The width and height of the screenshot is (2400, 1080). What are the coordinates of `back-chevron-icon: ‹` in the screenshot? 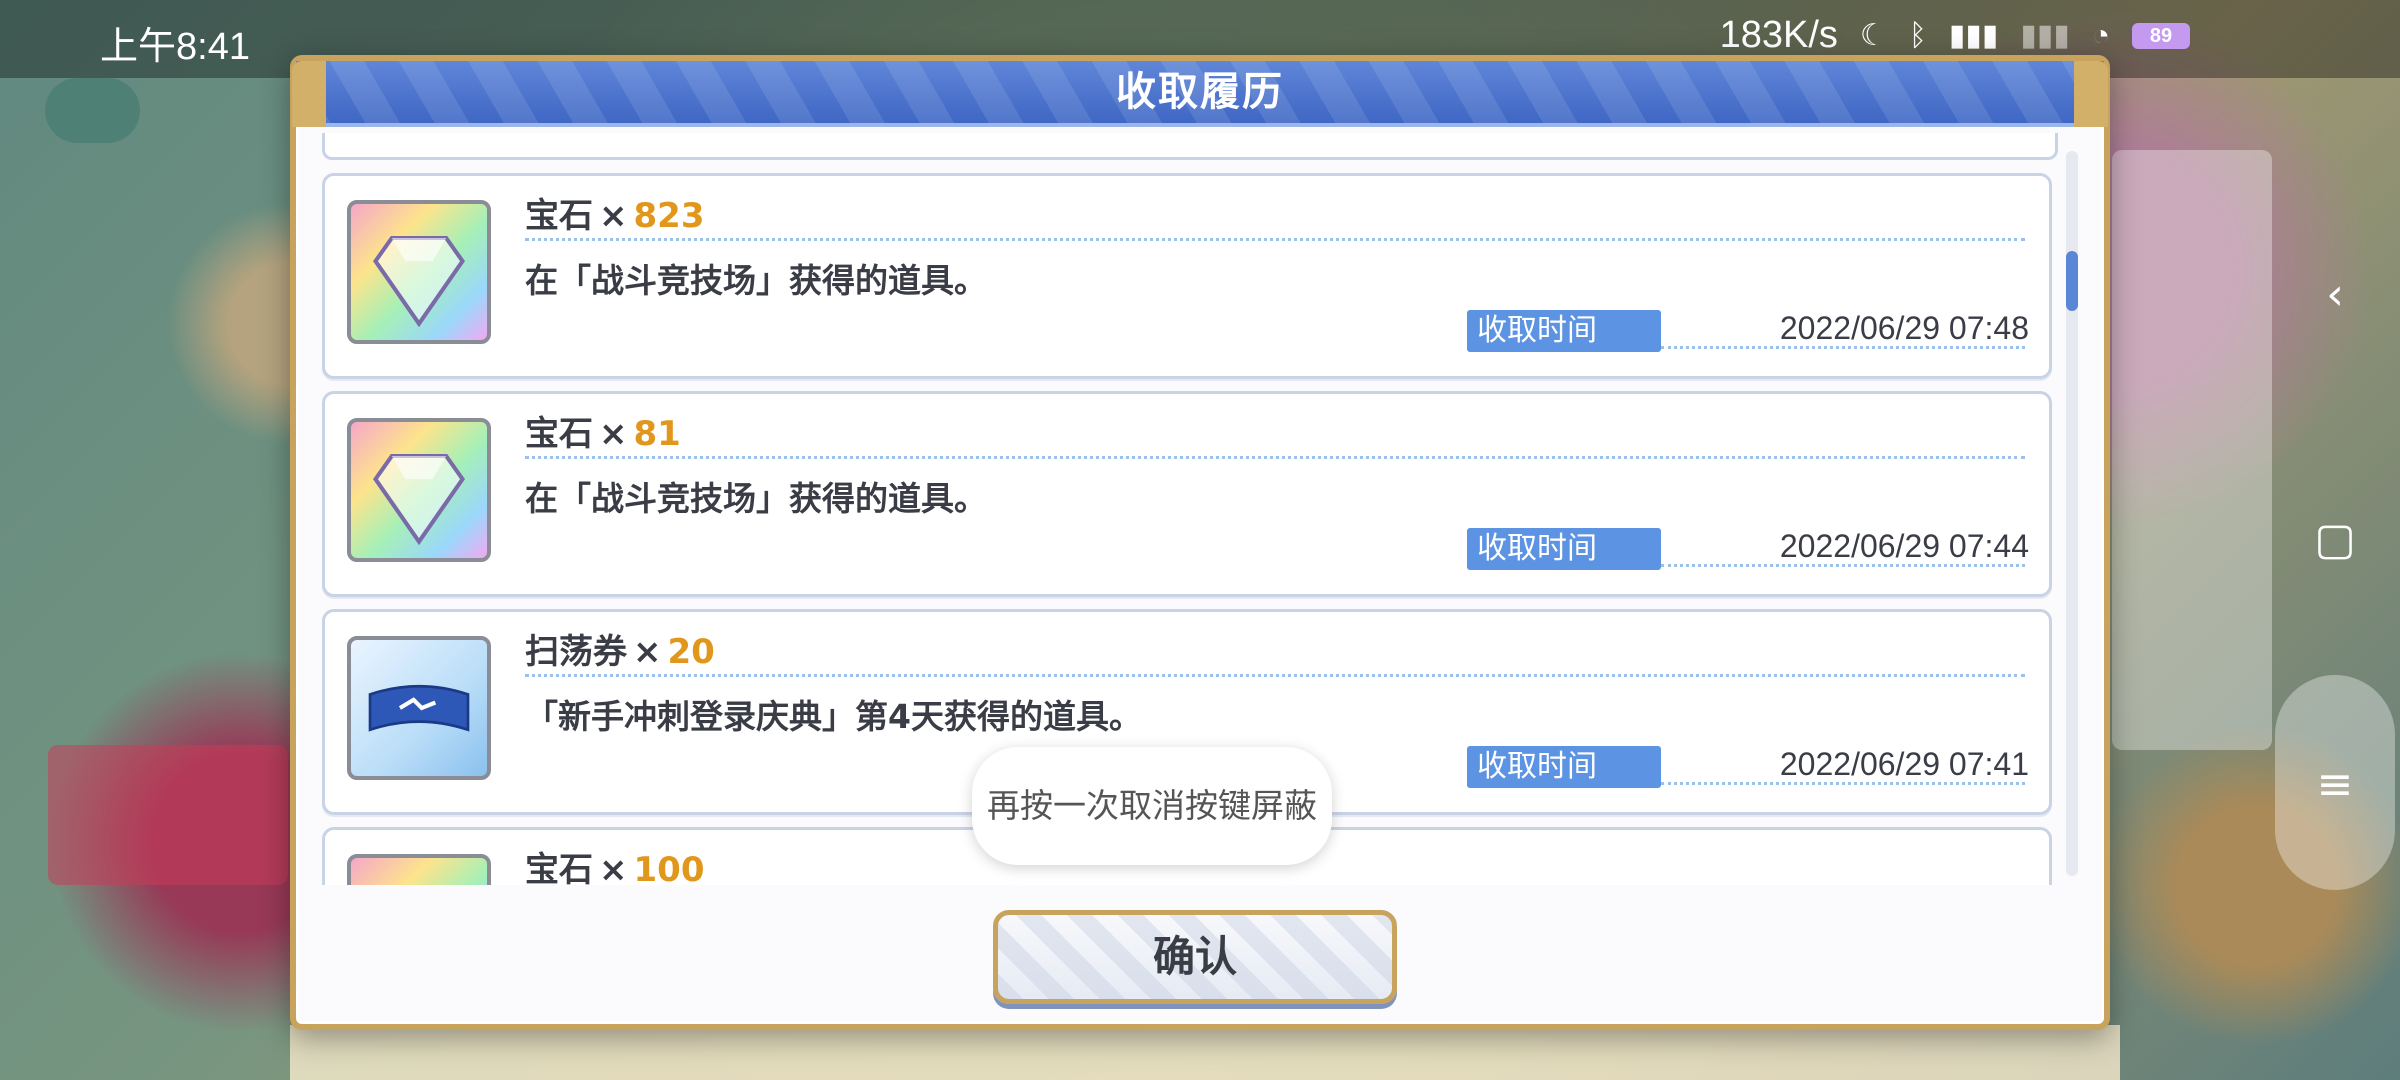 It's located at (2335, 295).